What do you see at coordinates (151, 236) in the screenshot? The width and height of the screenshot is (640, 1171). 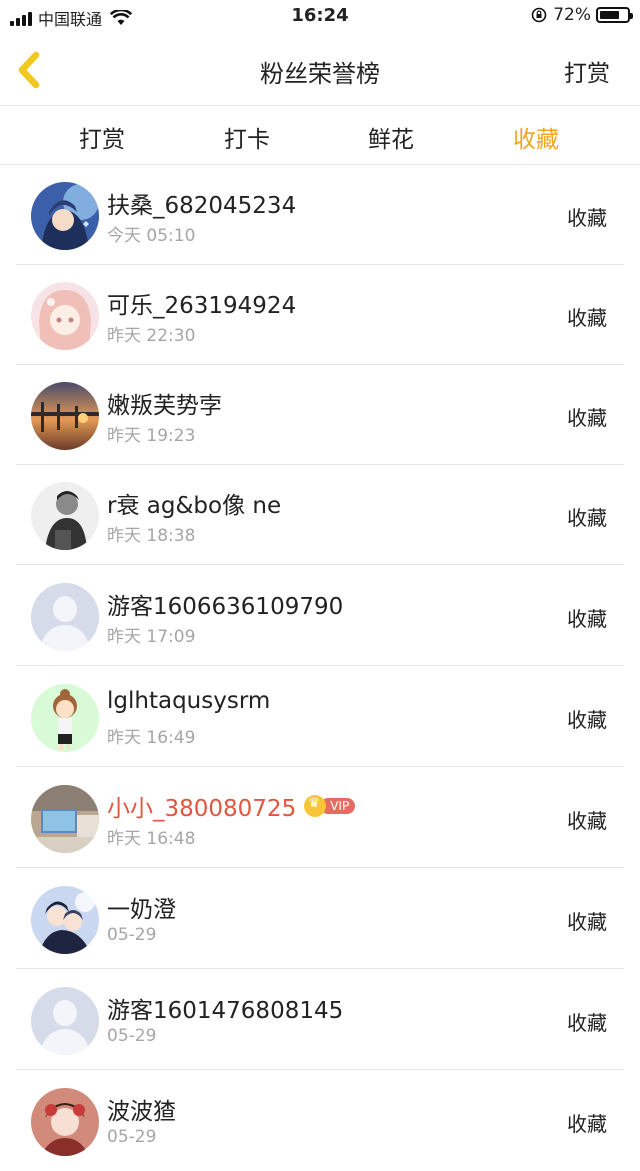 I see `fan-time: 今天 05:10` at bounding box center [151, 236].